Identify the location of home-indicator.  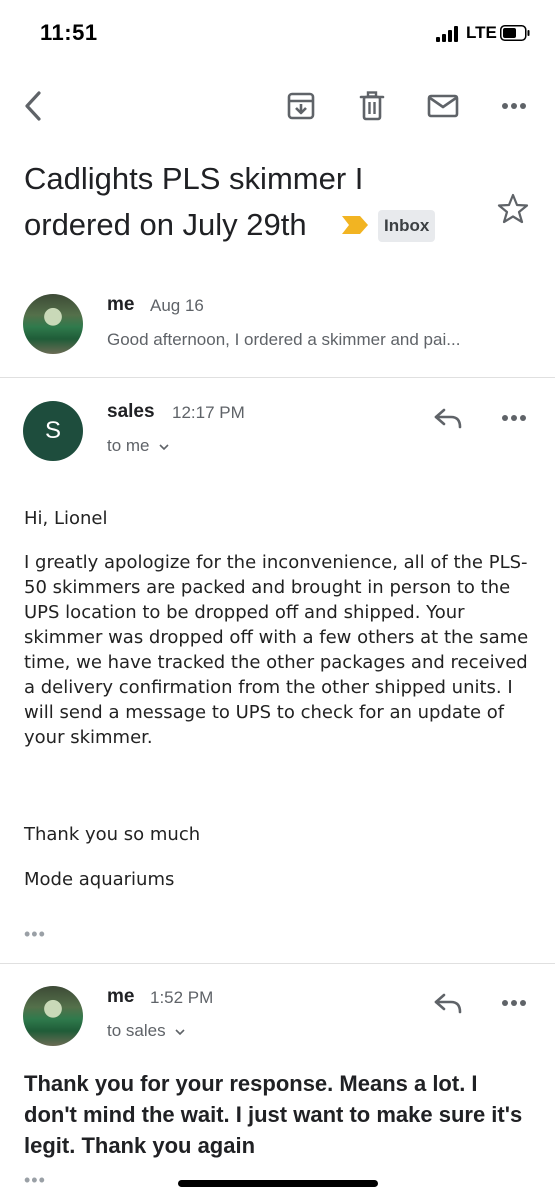
(278, 1183).